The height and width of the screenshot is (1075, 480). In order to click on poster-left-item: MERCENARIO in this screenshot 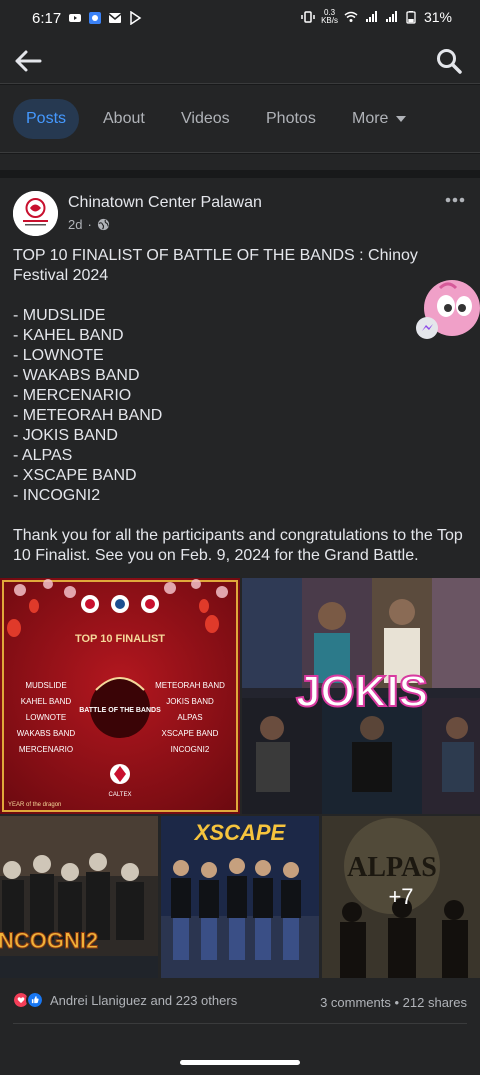, I will do `click(46, 749)`.